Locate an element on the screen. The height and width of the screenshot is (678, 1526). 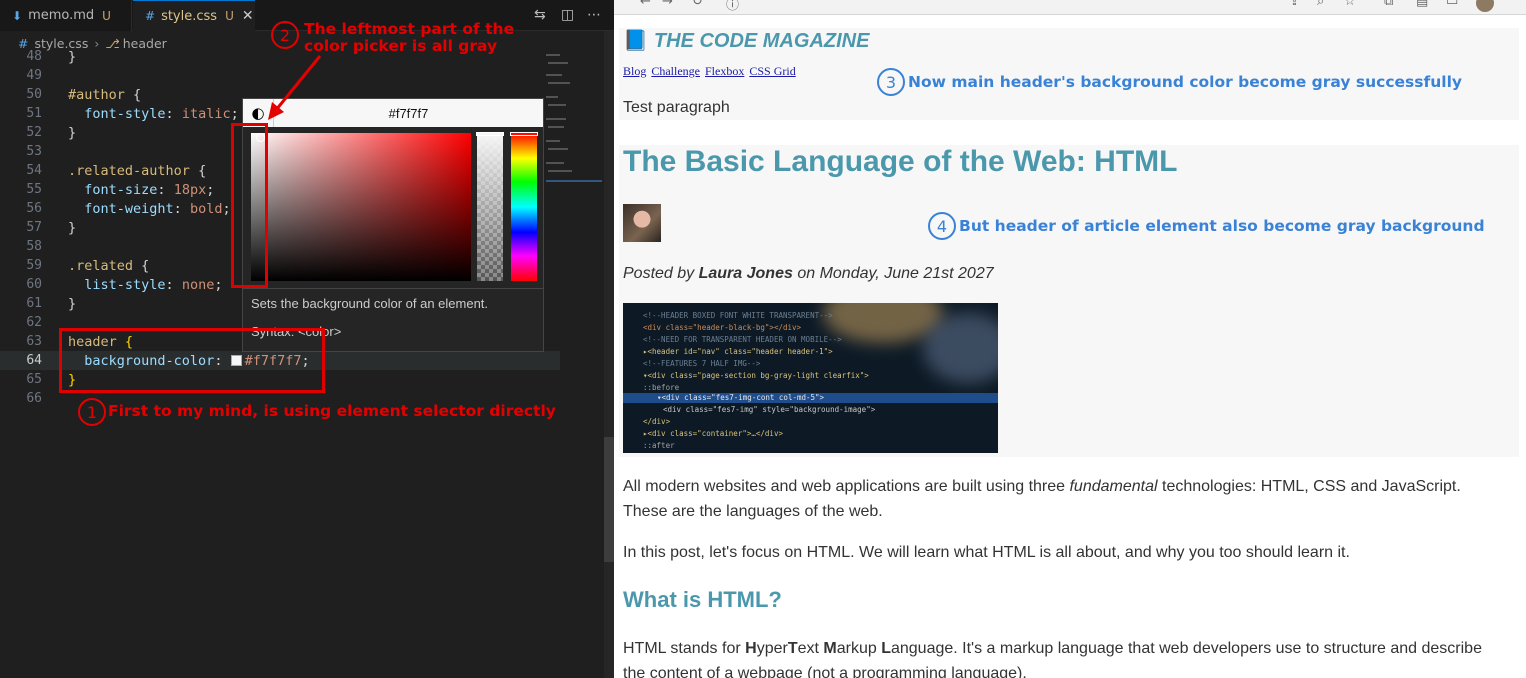
code-text: list-style: none; is located at coordinates (153, 284).